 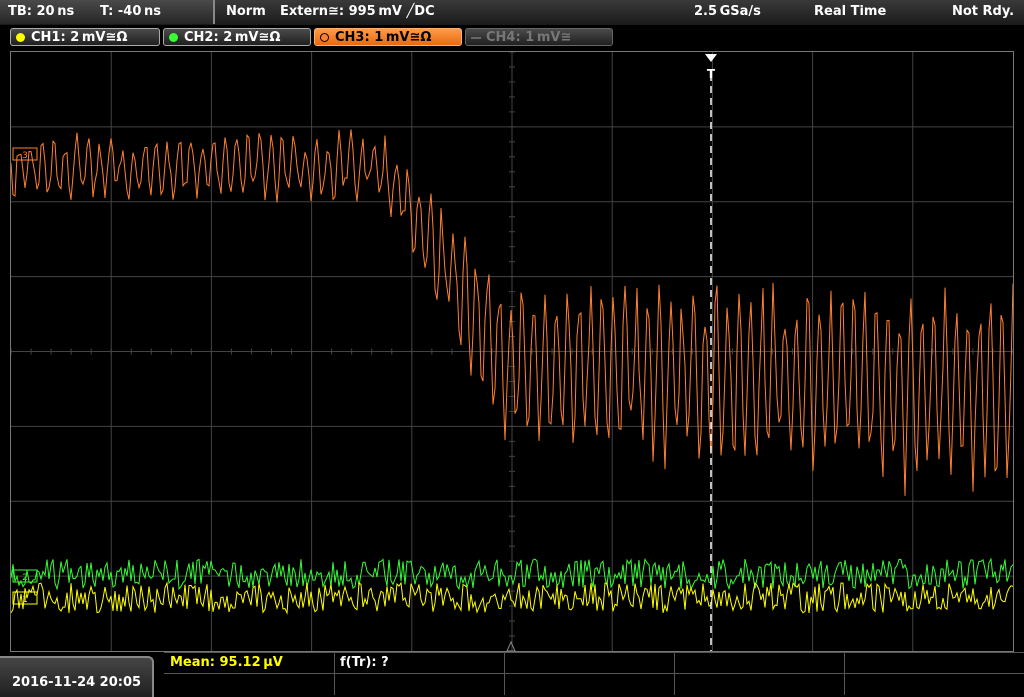 I want to click on channel-2-marker-label: 2, so click(x=25, y=578).